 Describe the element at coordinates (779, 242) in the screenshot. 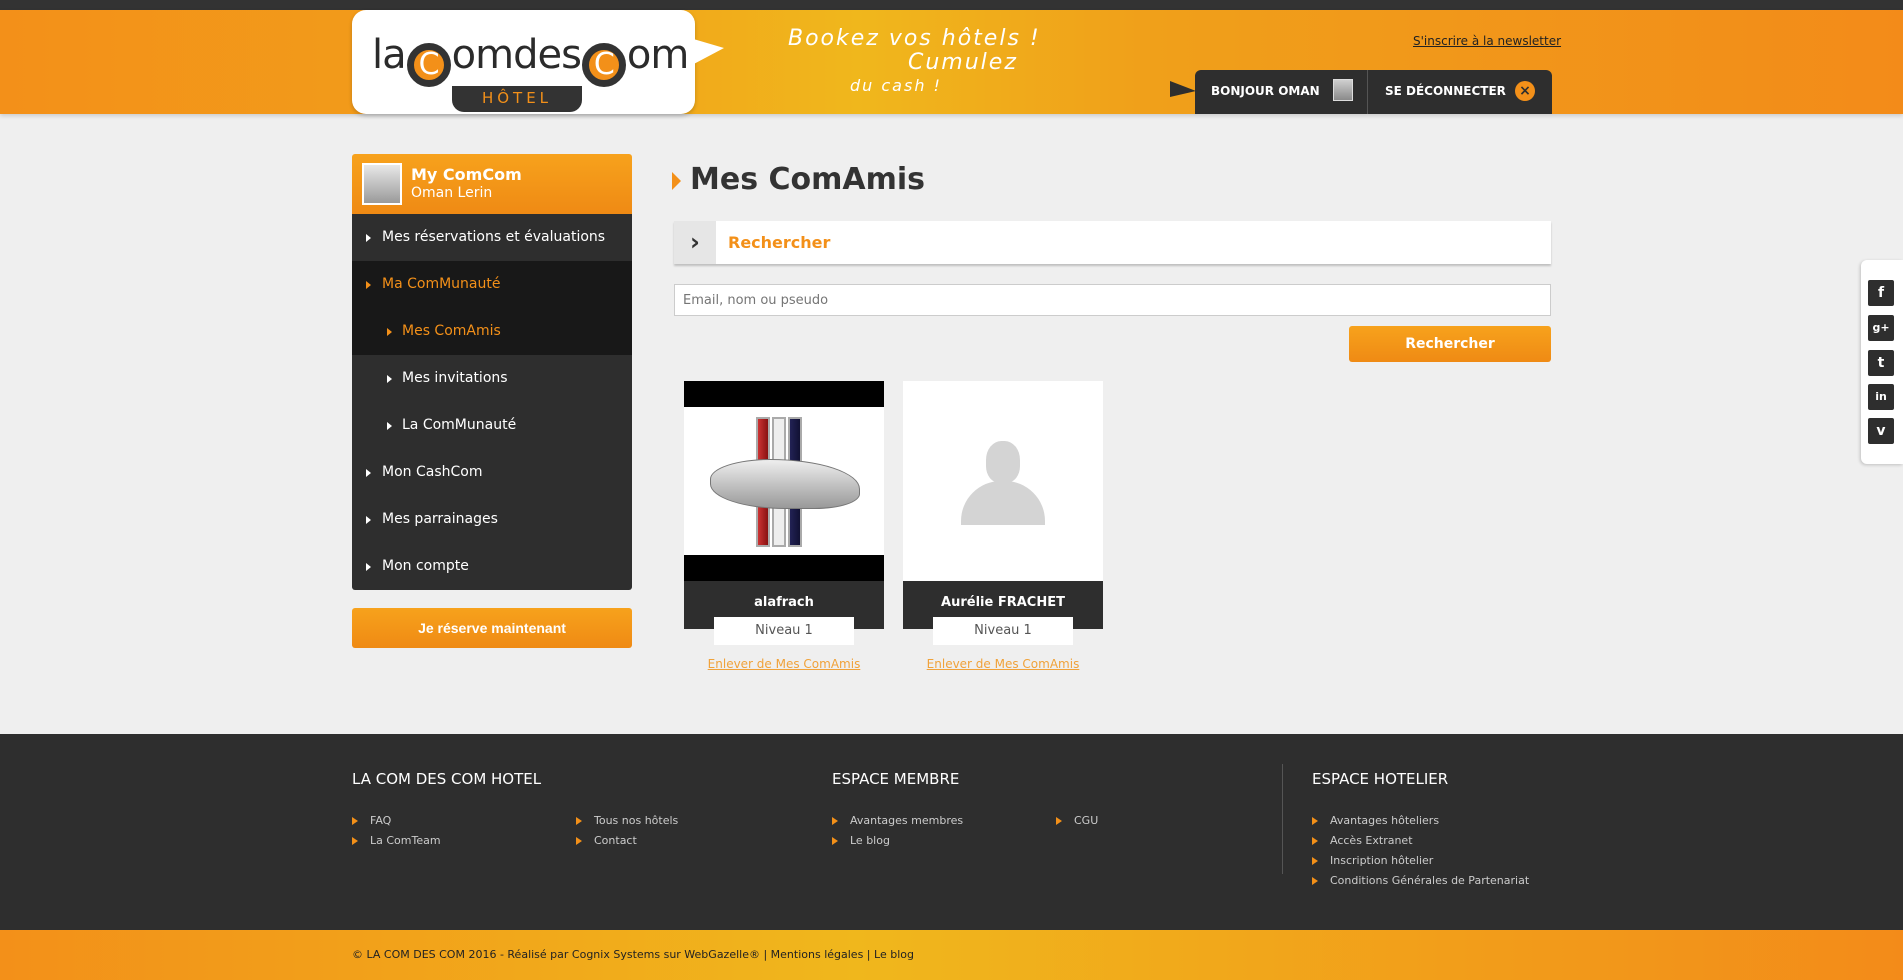

I see `search-panel-title: Rechercher` at that location.